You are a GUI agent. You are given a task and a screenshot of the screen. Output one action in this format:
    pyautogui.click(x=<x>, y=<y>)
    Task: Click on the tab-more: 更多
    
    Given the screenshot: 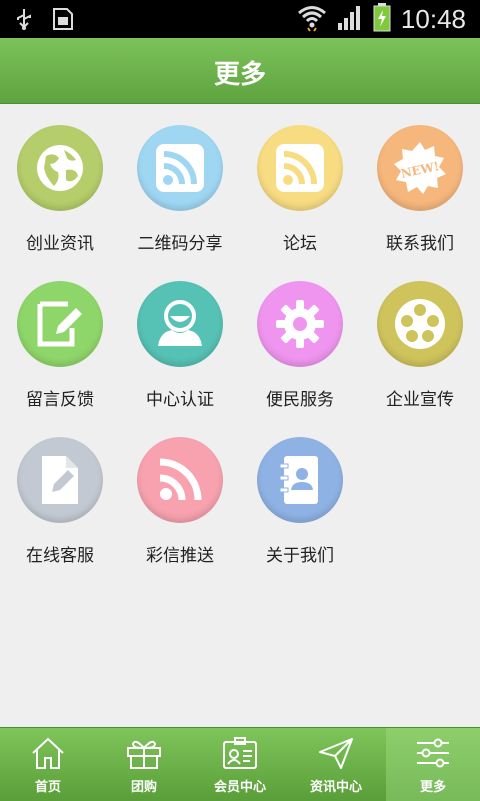 What is the action you would take?
    pyautogui.click(x=433, y=764)
    